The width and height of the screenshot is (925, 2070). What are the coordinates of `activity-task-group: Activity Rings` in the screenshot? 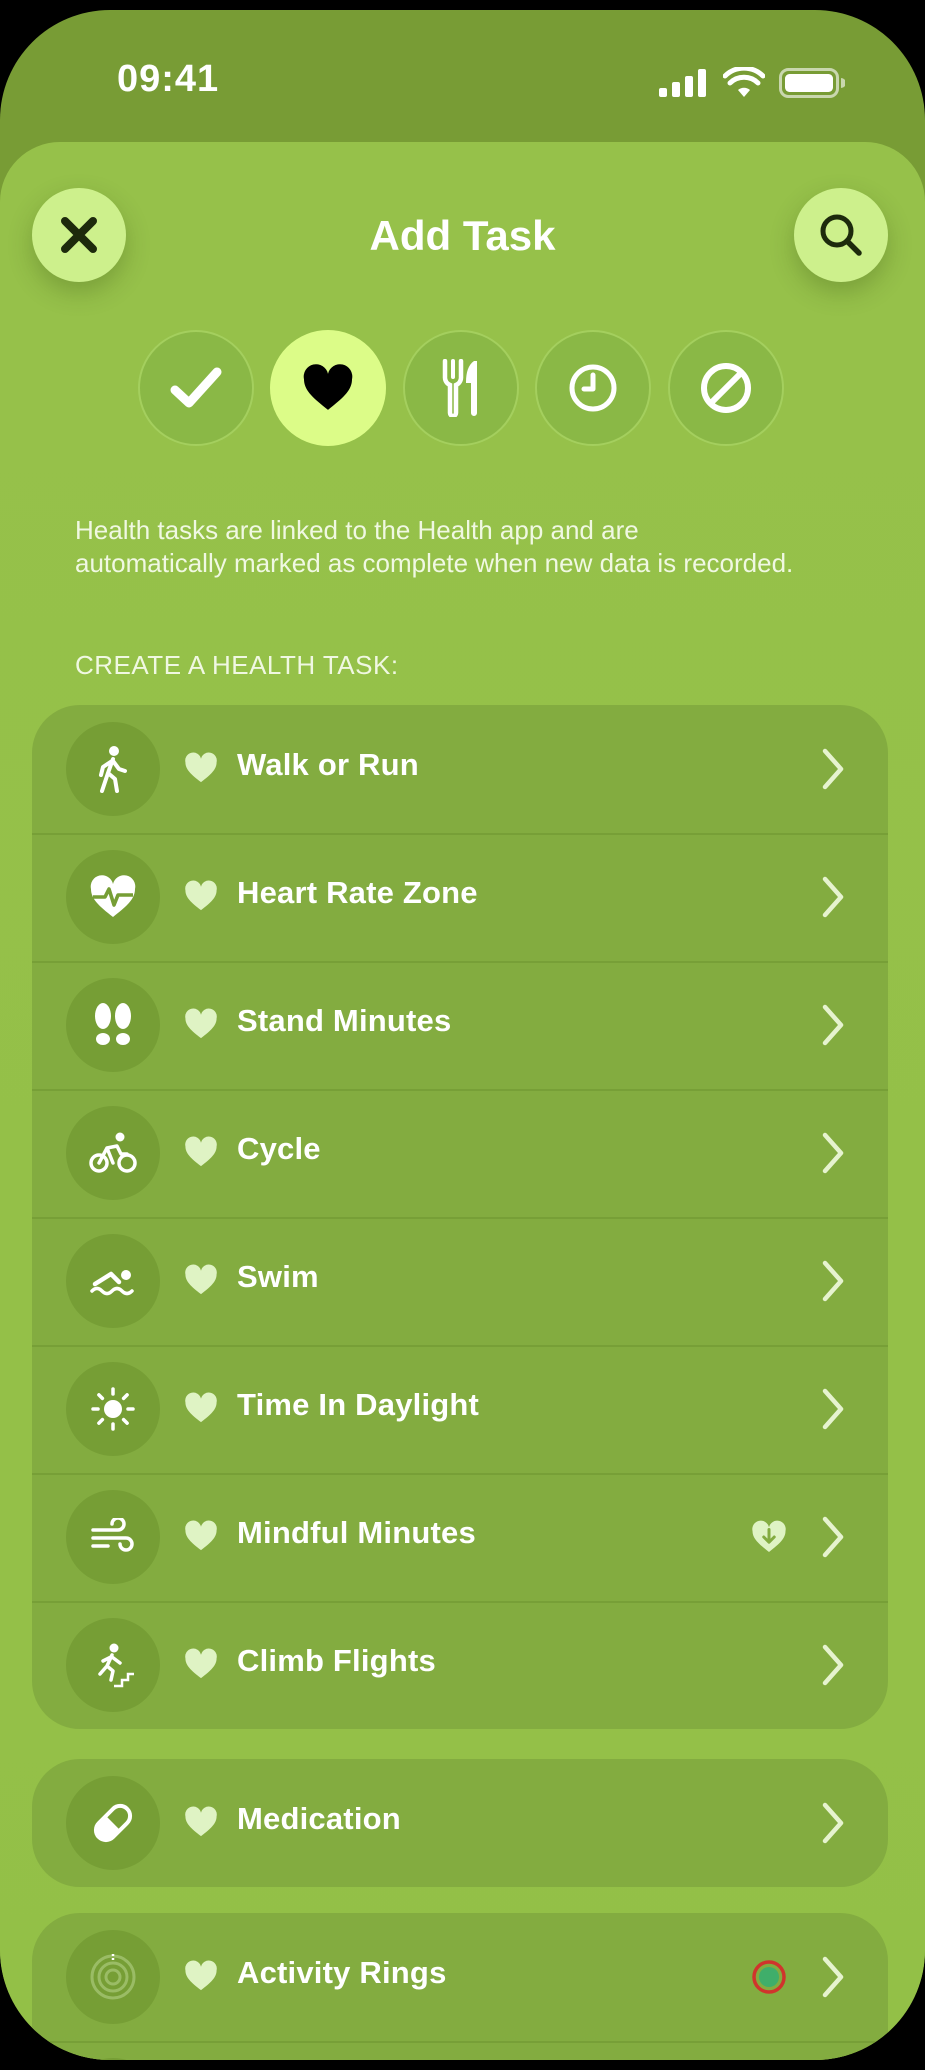 It's located at (460, 1986).